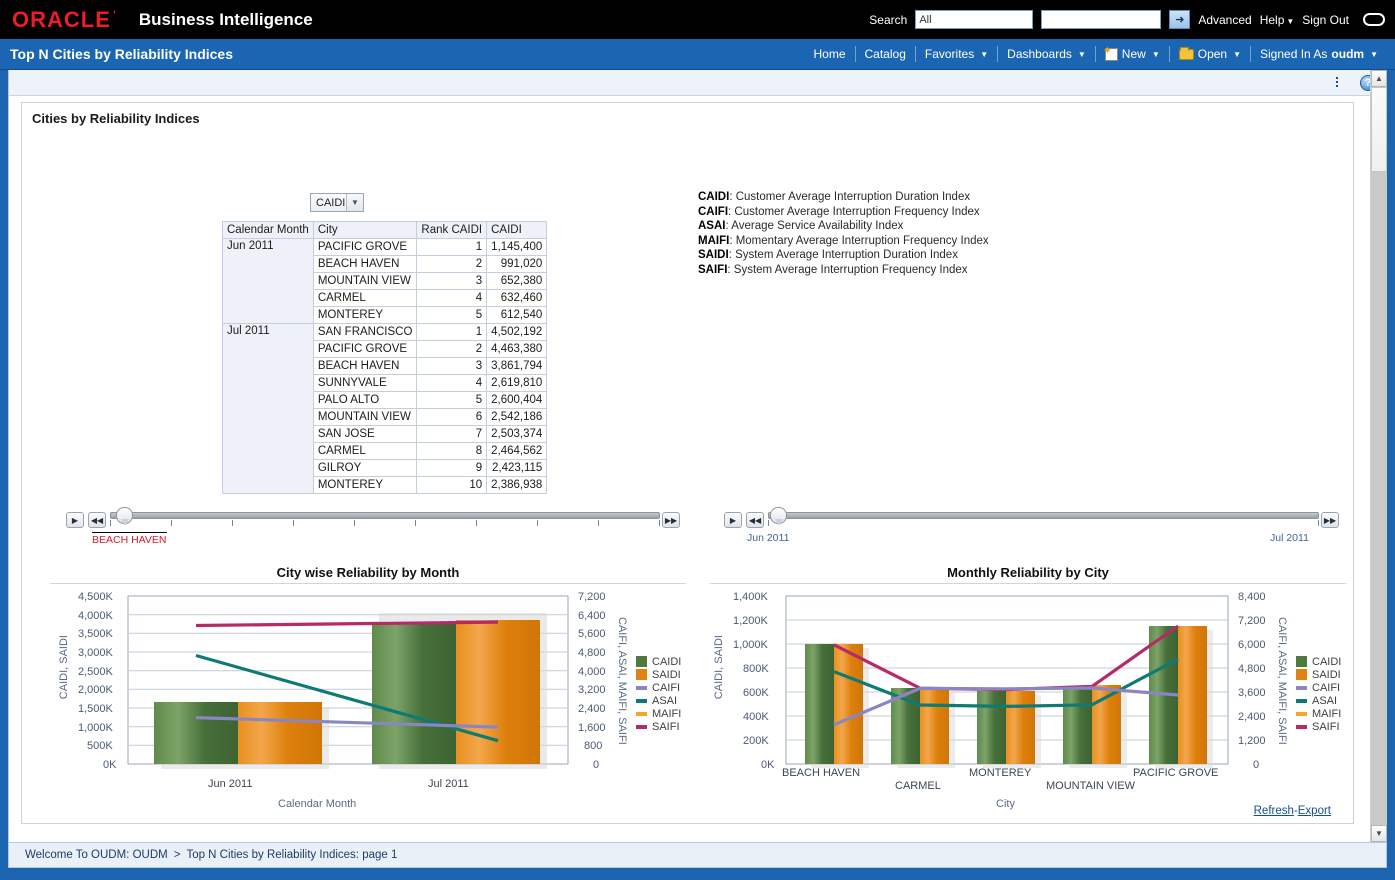 The image size is (1395, 880). I want to click on table-row: Jul 2011 SAN FRANCISCO 1 4,502,192, so click(385, 408).